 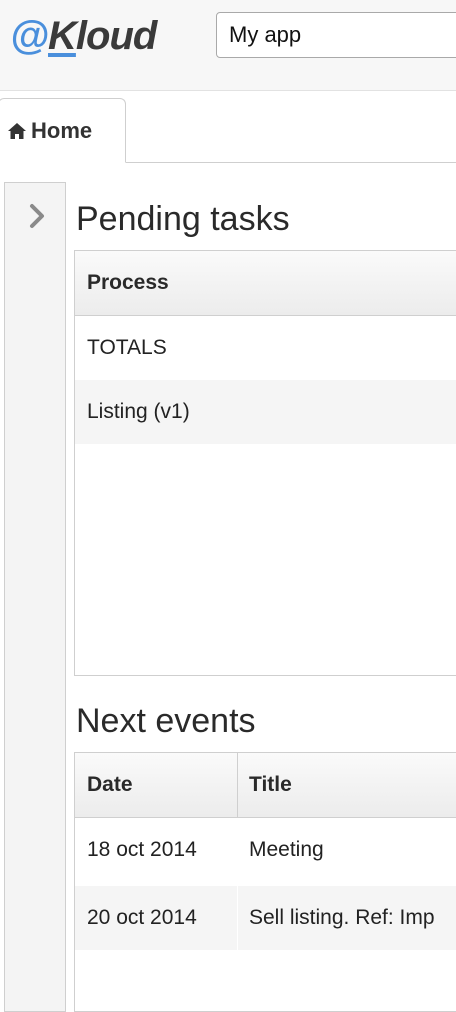 What do you see at coordinates (156, 785) in the screenshot?
I see `column-header-date: Date` at bounding box center [156, 785].